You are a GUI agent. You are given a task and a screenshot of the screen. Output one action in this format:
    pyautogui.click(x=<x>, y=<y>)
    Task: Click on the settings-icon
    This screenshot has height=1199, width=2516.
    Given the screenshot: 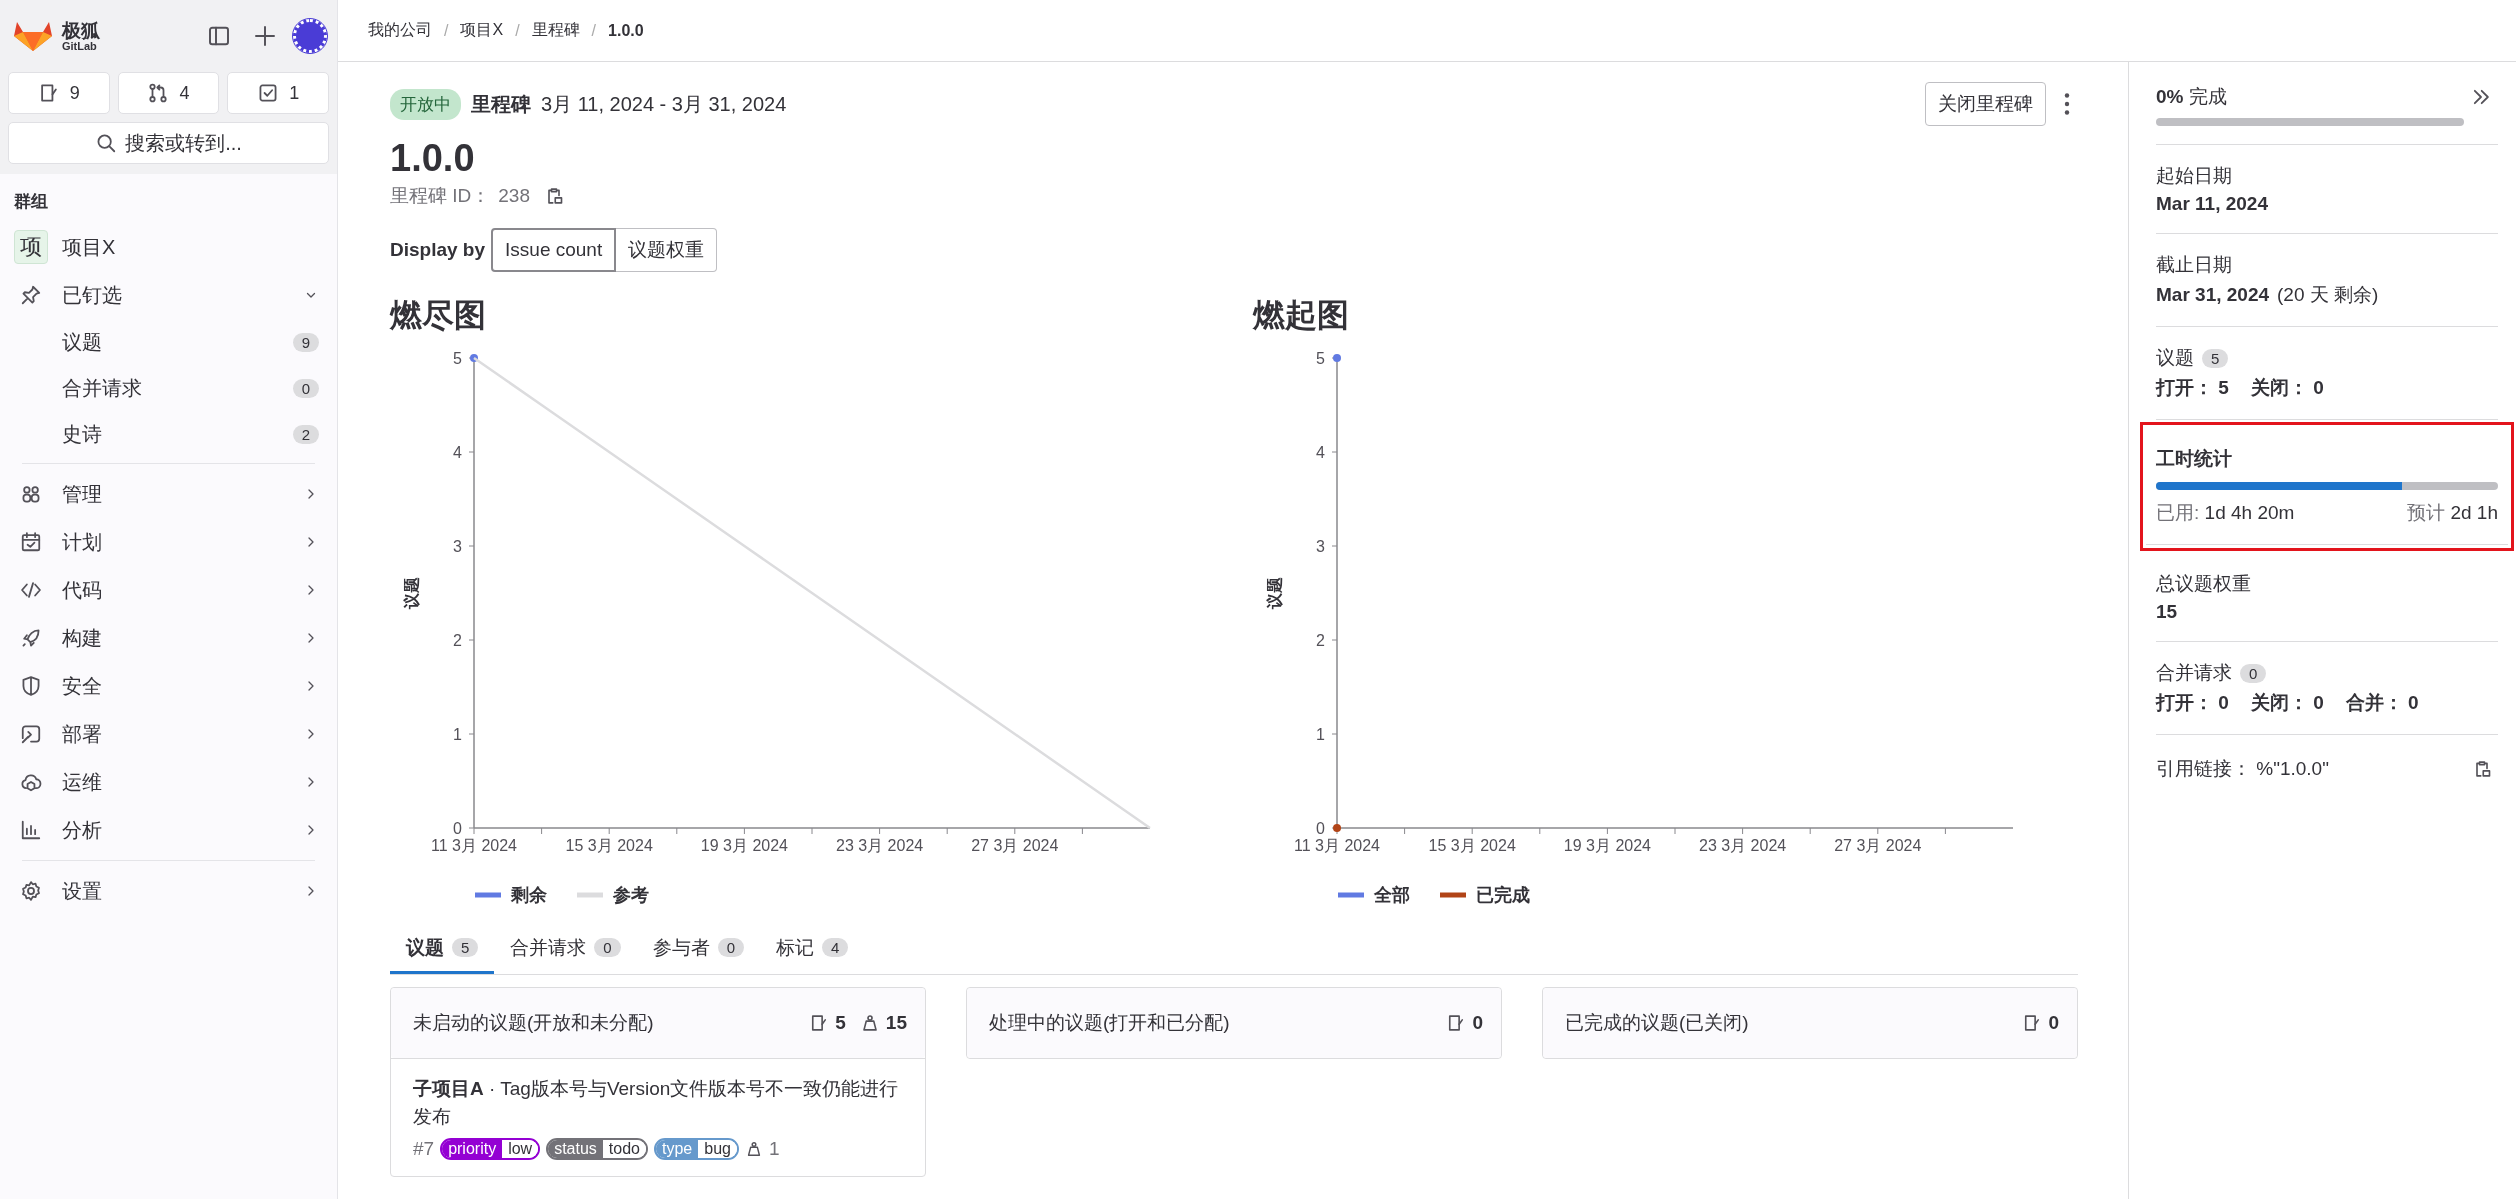 What is the action you would take?
    pyautogui.click(x=31, y=891)
    